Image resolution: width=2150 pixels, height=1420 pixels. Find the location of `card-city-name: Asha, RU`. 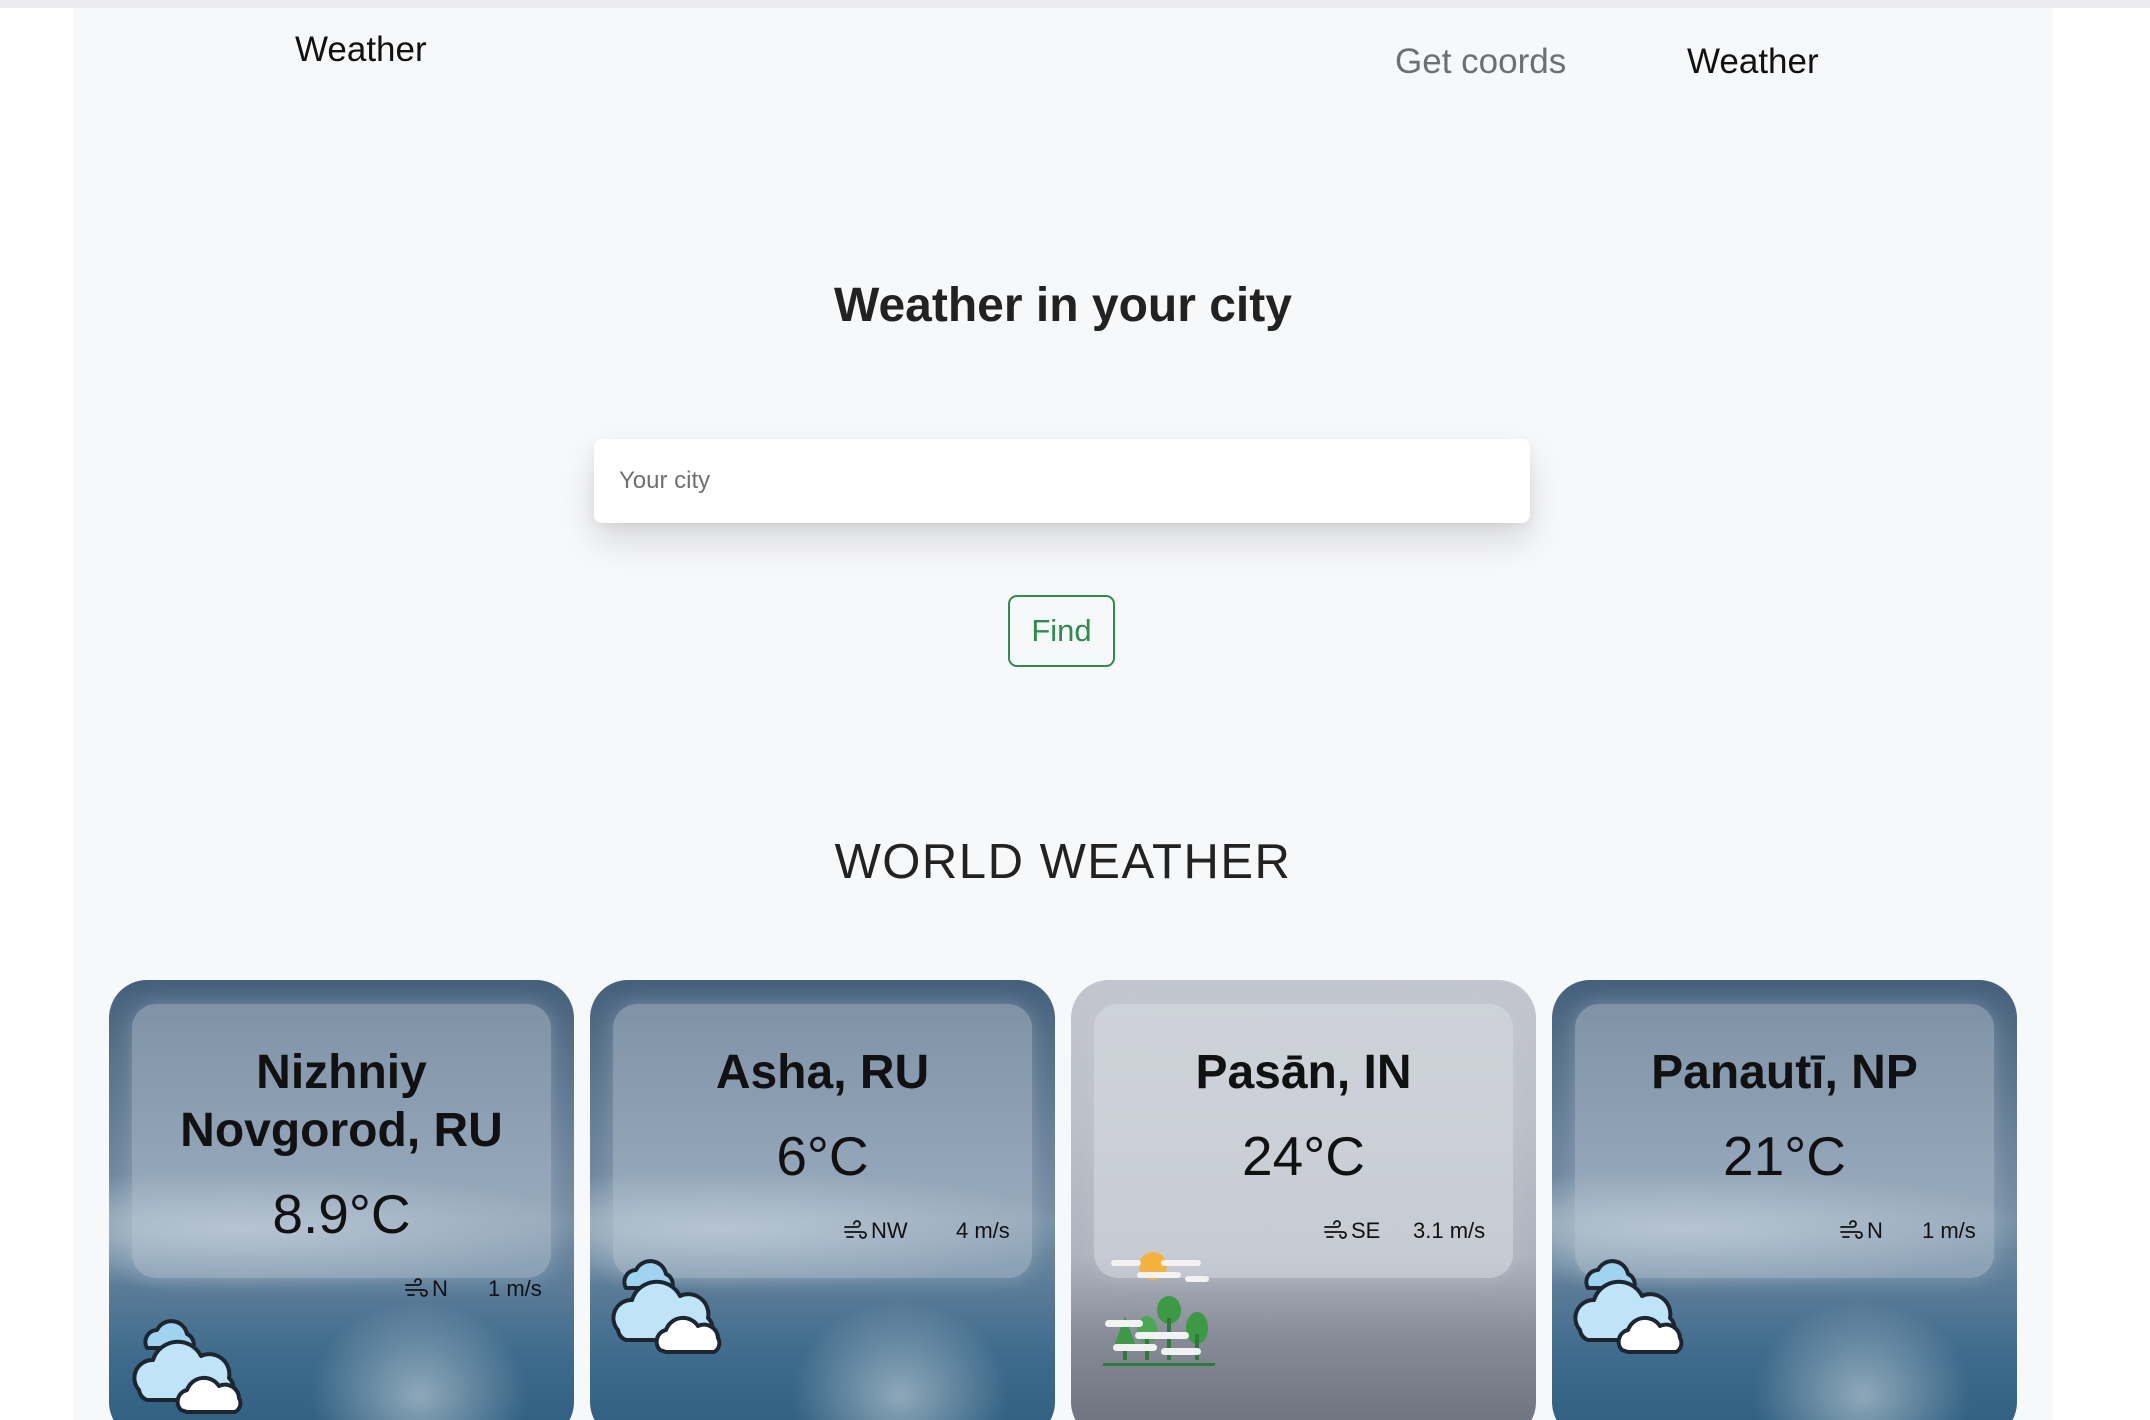

card-city-name: Asha, RU is located at coordinates (822, 1072).